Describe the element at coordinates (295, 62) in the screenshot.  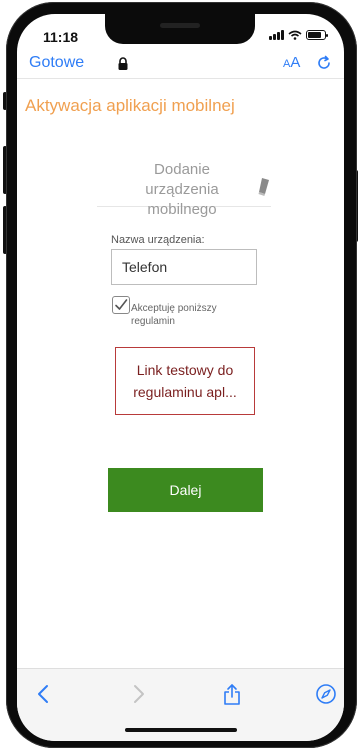
I see `text-size-large-a: A` at that location.